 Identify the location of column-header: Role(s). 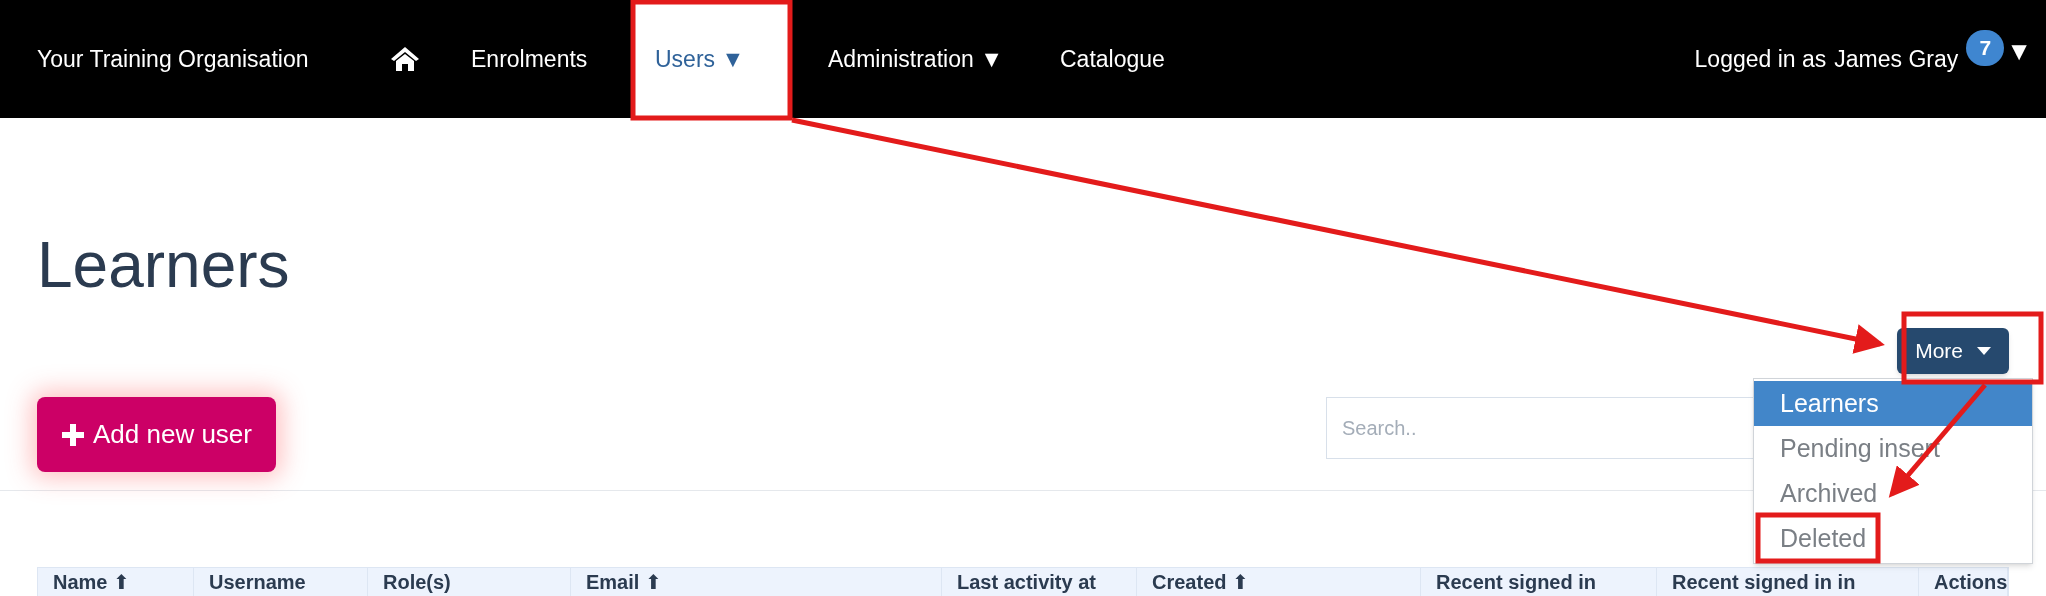
(417, 582).